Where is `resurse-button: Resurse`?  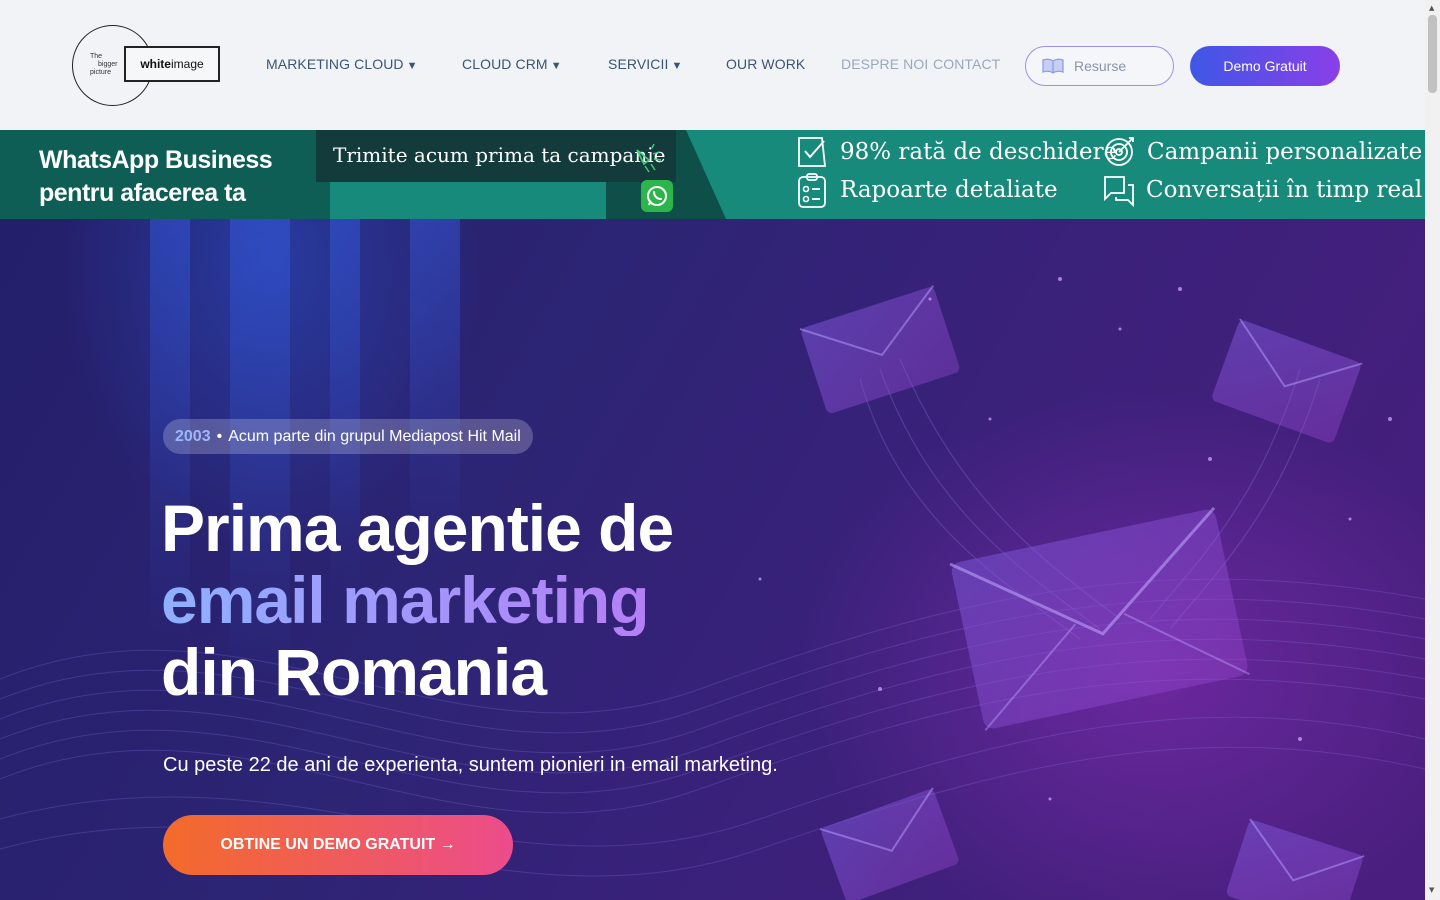 resurse-button: Resurse is located at coordinates (1099, 66).